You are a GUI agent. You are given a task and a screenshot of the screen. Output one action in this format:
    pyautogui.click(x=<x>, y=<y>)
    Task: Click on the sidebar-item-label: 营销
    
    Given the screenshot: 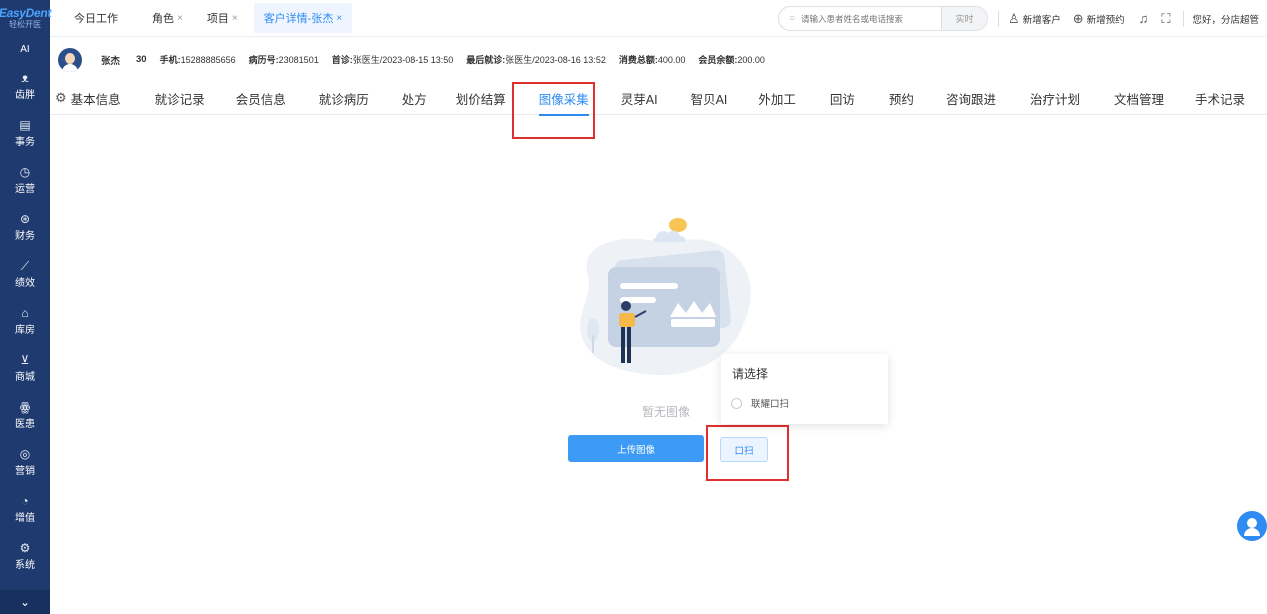 What is the action you would take?
    pyautogui.click(x=25, y=471)
    